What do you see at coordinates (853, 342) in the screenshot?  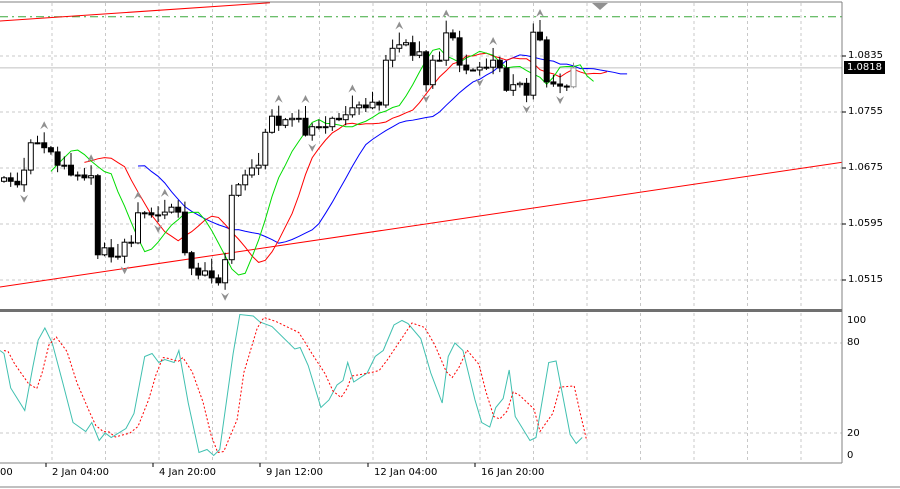 I see `stoch-level: 80` at bounding box center [853, 342].